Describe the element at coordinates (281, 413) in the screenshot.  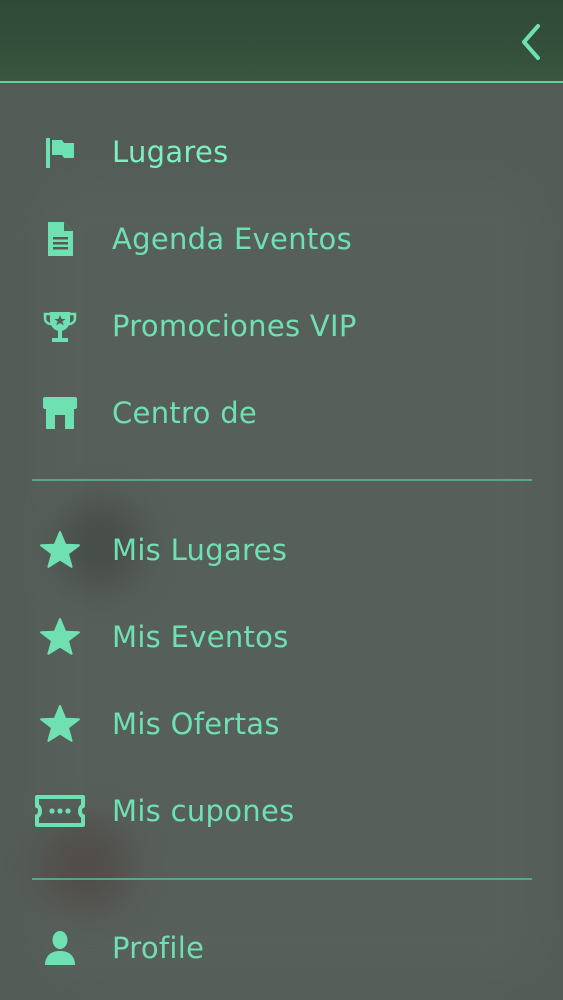
I see `menu-item-centro-de: Centro de` at that location.